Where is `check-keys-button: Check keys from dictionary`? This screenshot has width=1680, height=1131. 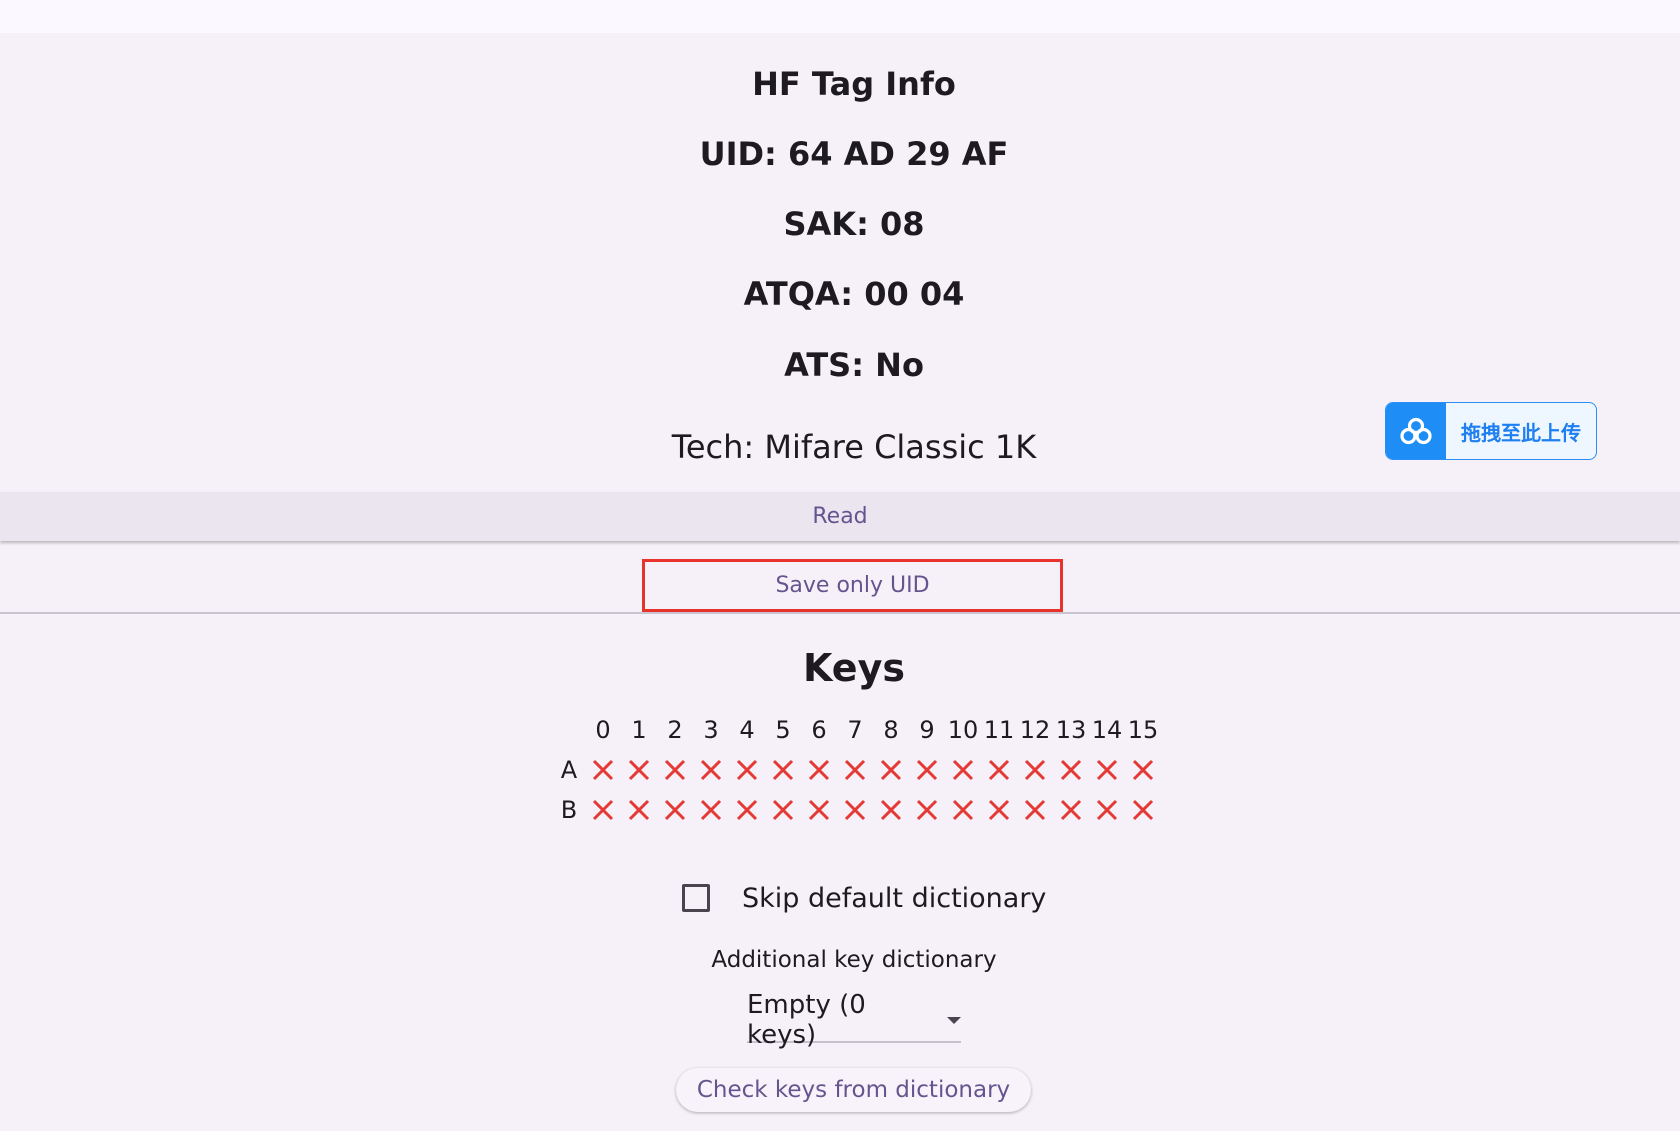
check-keys-button: Check keys from dictionary is located at coordinates (853, 1090).